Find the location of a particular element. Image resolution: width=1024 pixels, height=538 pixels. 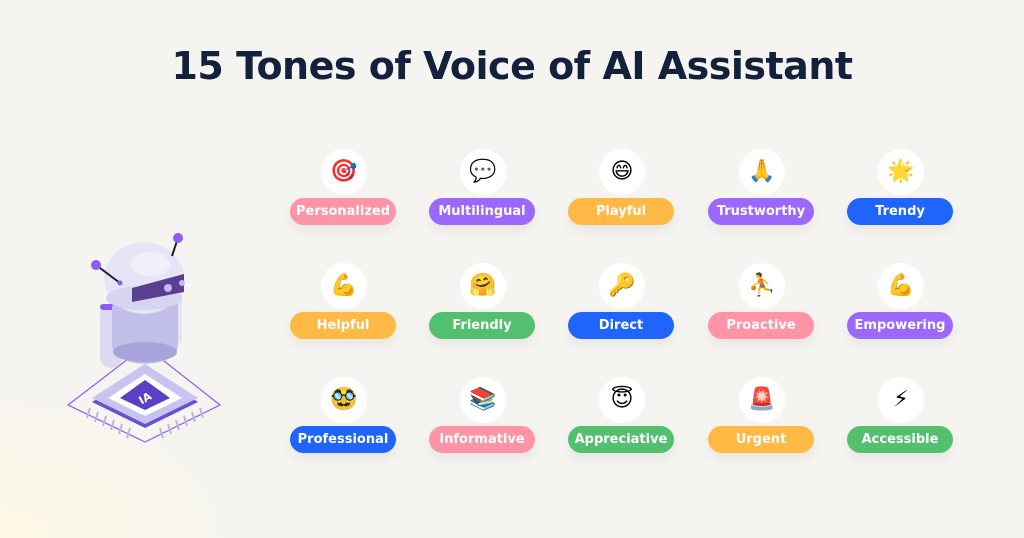

tone-card-appreciative: 😇 Appreciative is located at coordinates (622, 422).